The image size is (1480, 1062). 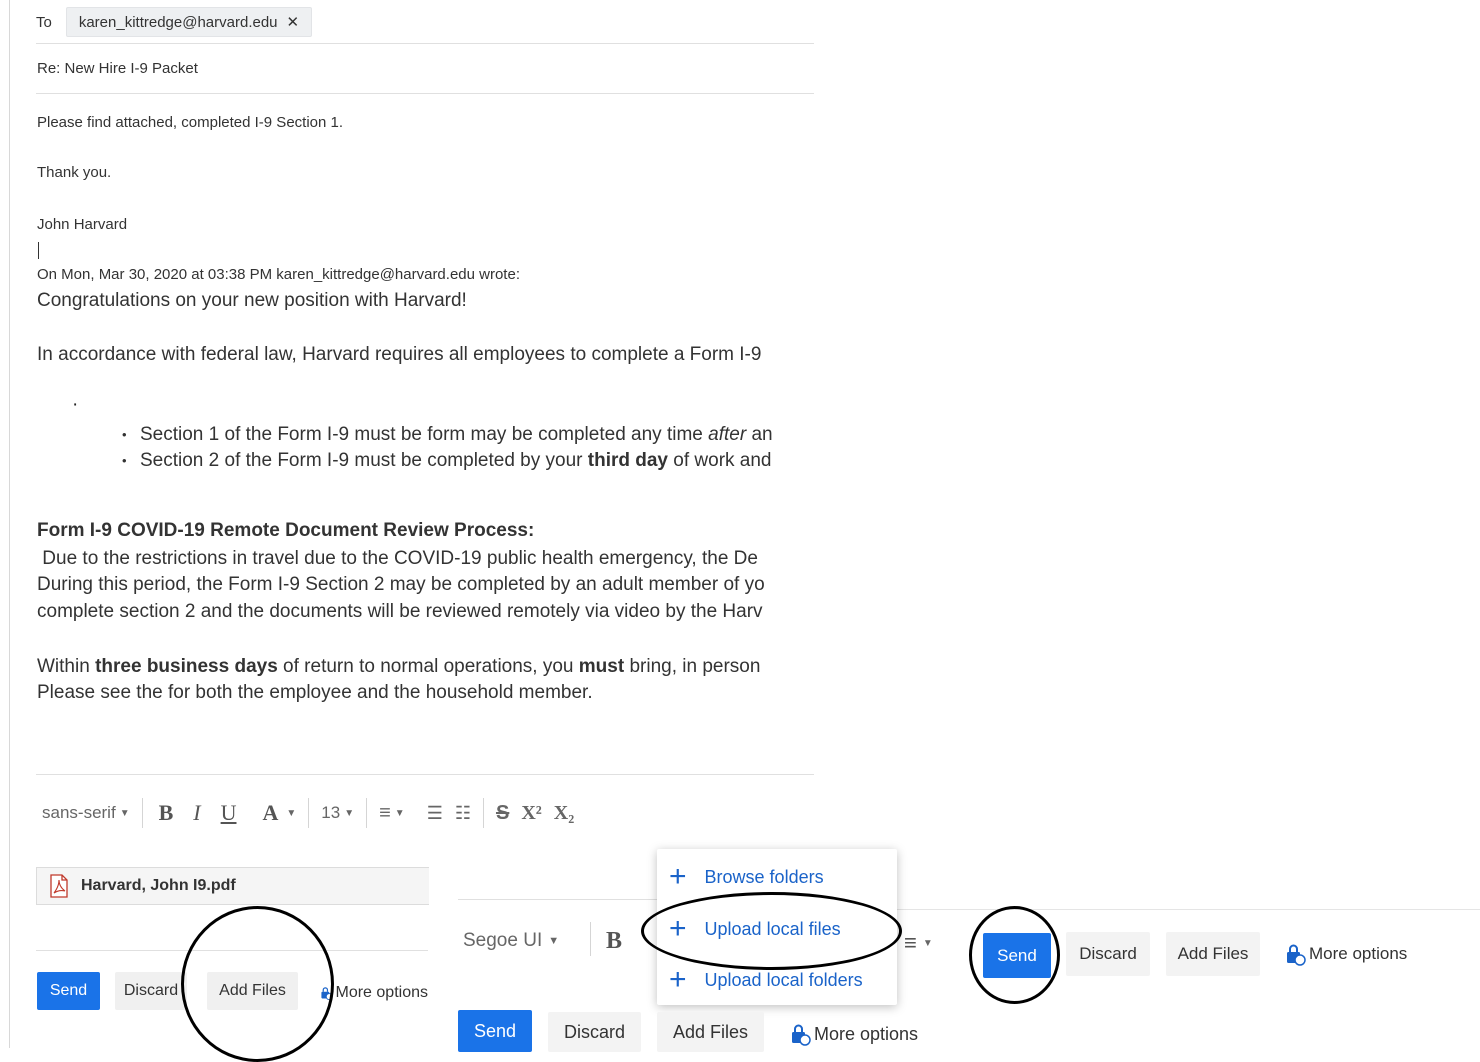 What do you see at coordinates (196, 813) in the screenshot?
I see `italic-button: I` at bounding box center [196, 813].